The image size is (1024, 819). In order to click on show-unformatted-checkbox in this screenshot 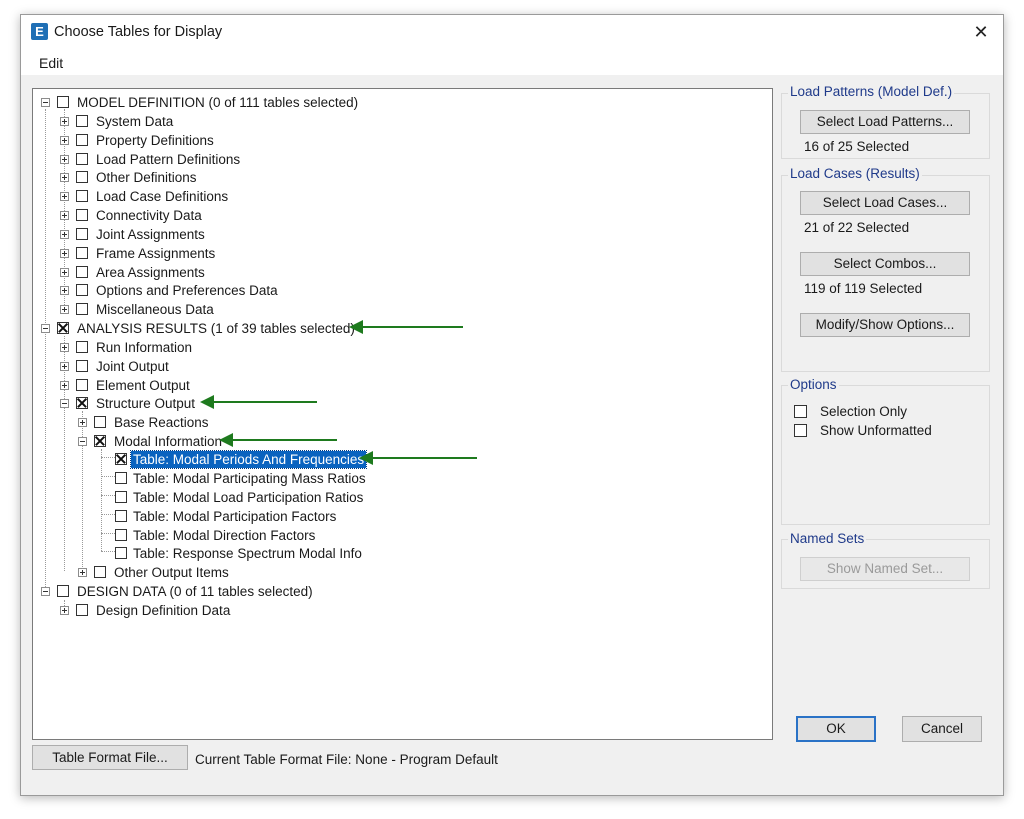, I will do `click(800, 430)`.